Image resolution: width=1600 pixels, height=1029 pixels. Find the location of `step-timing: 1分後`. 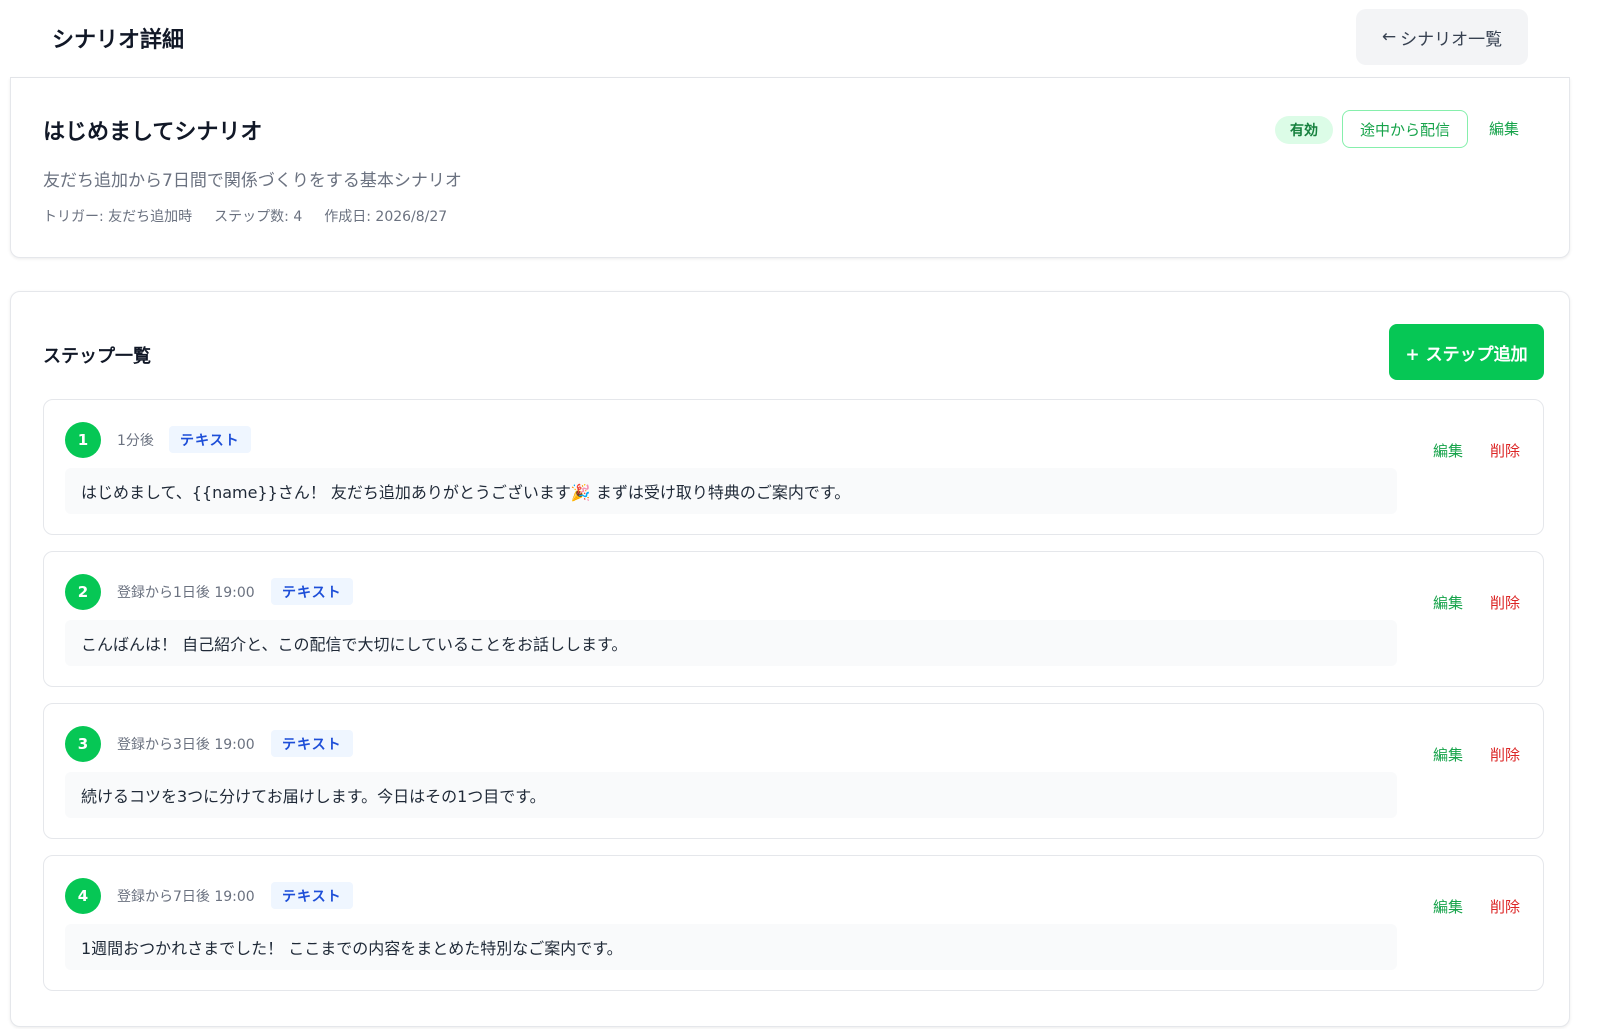

step-timing: 1分後 is located at coordinates (135, 441).